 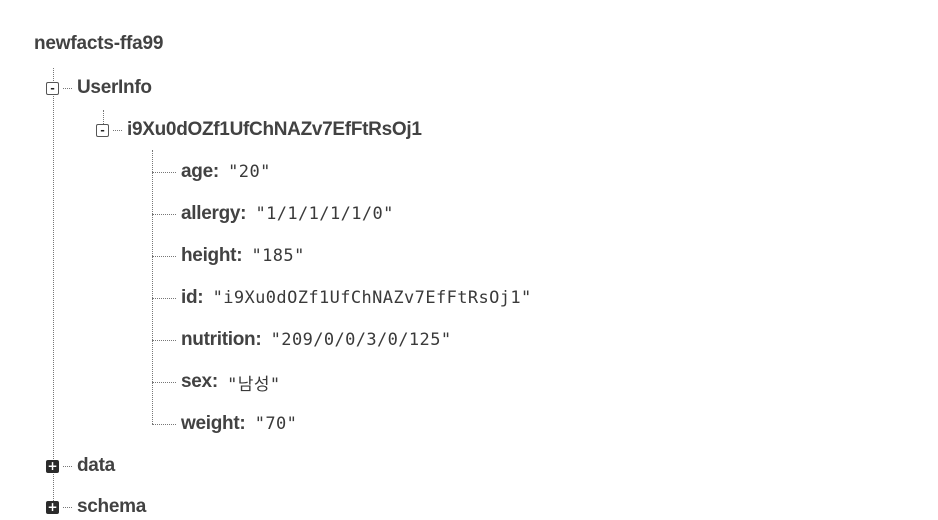 I want to click on tree-node-schema: + schema, so click(x=96, y=507).